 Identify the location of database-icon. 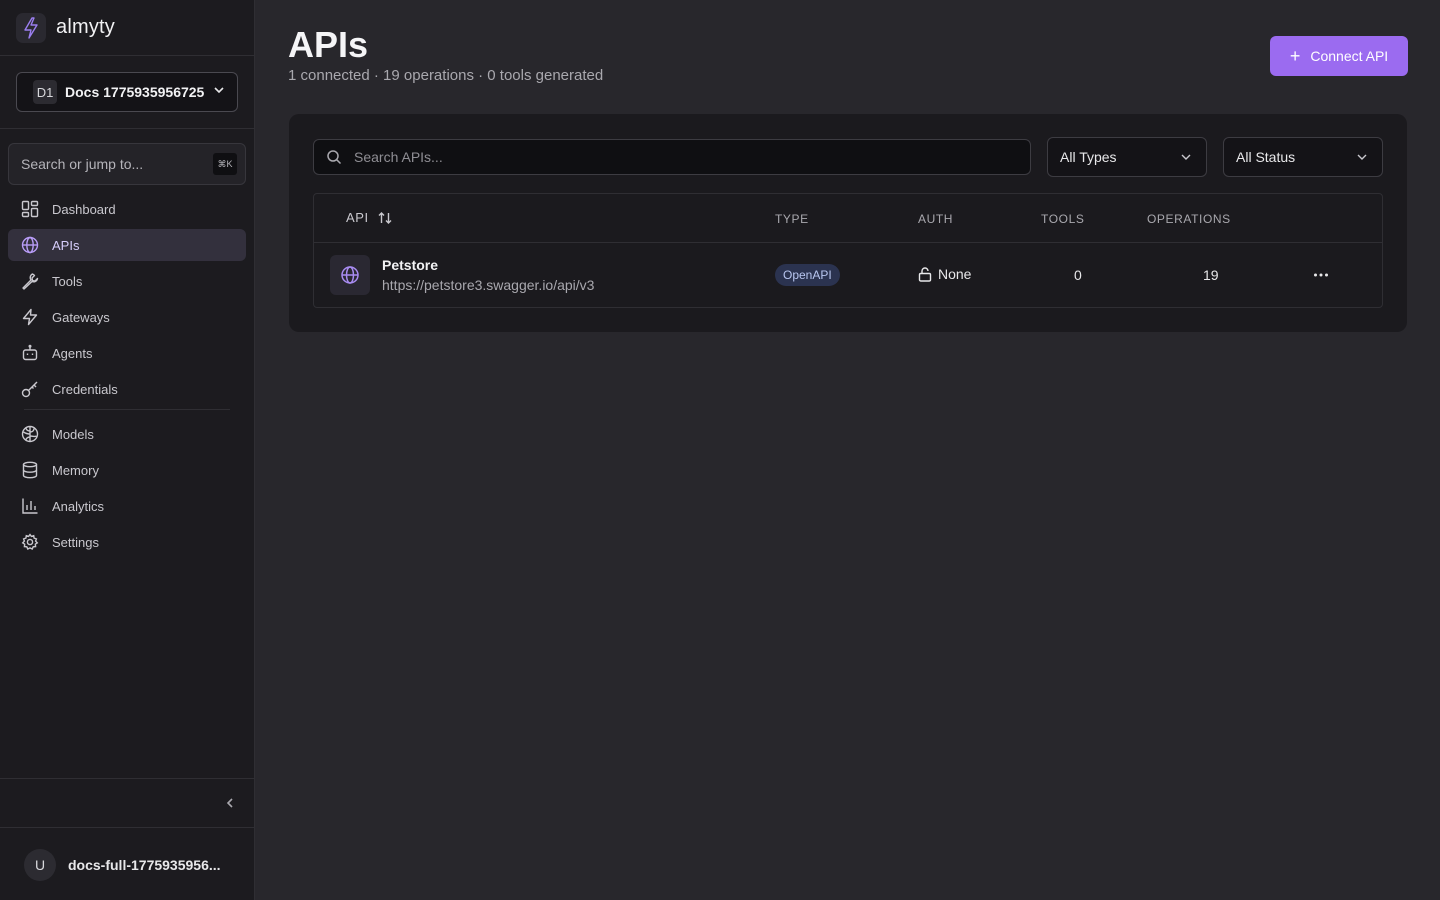
(30, 470).